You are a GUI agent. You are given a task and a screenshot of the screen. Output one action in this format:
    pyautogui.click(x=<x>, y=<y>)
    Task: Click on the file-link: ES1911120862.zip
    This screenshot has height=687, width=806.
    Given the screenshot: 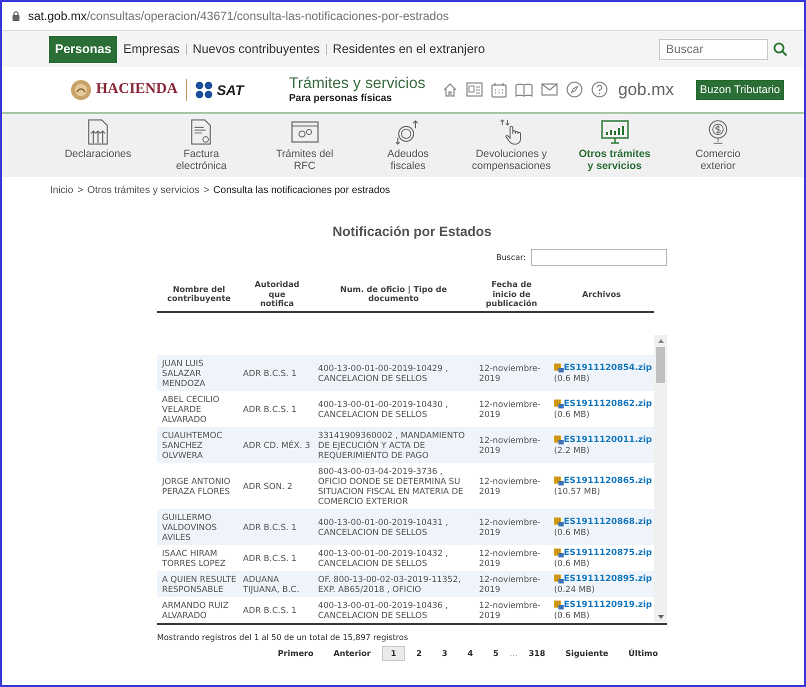 What is the action you would take?
    pyautogui.click(x=608, y=403)
    